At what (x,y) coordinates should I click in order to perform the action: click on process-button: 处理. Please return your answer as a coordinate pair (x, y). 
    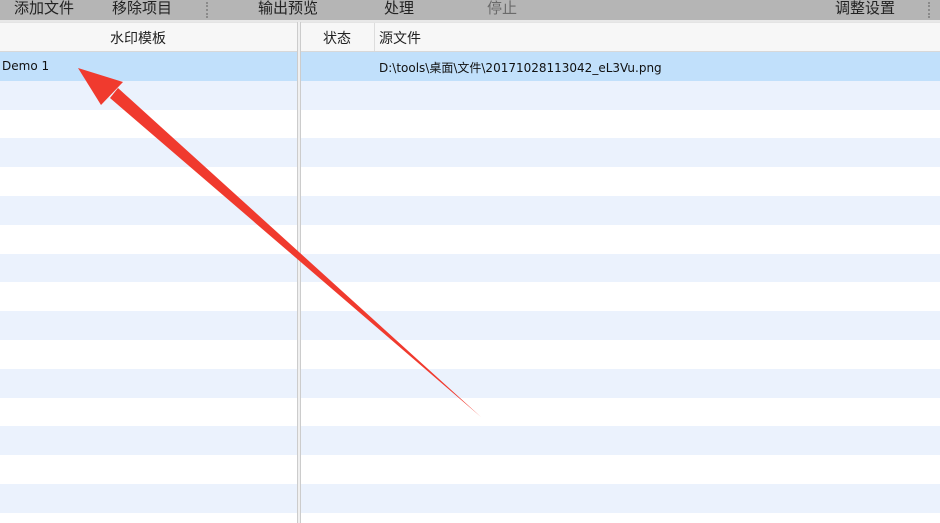
    Looking at the image, I should click on (399, 9).